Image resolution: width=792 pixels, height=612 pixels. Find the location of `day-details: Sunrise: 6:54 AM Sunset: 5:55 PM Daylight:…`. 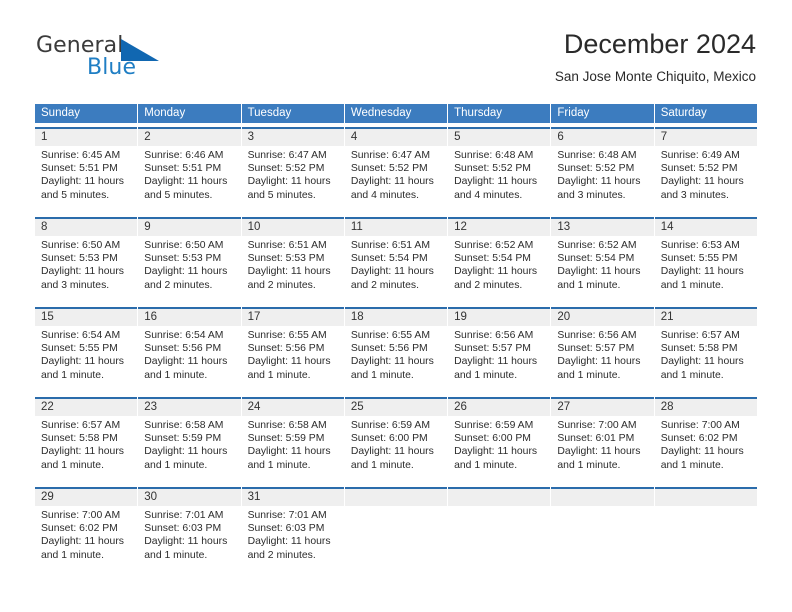

day-details: Sunrise: 6:54 AM Sunset: 5:55 PM Daylight:… is located at coordinates (86, 354).